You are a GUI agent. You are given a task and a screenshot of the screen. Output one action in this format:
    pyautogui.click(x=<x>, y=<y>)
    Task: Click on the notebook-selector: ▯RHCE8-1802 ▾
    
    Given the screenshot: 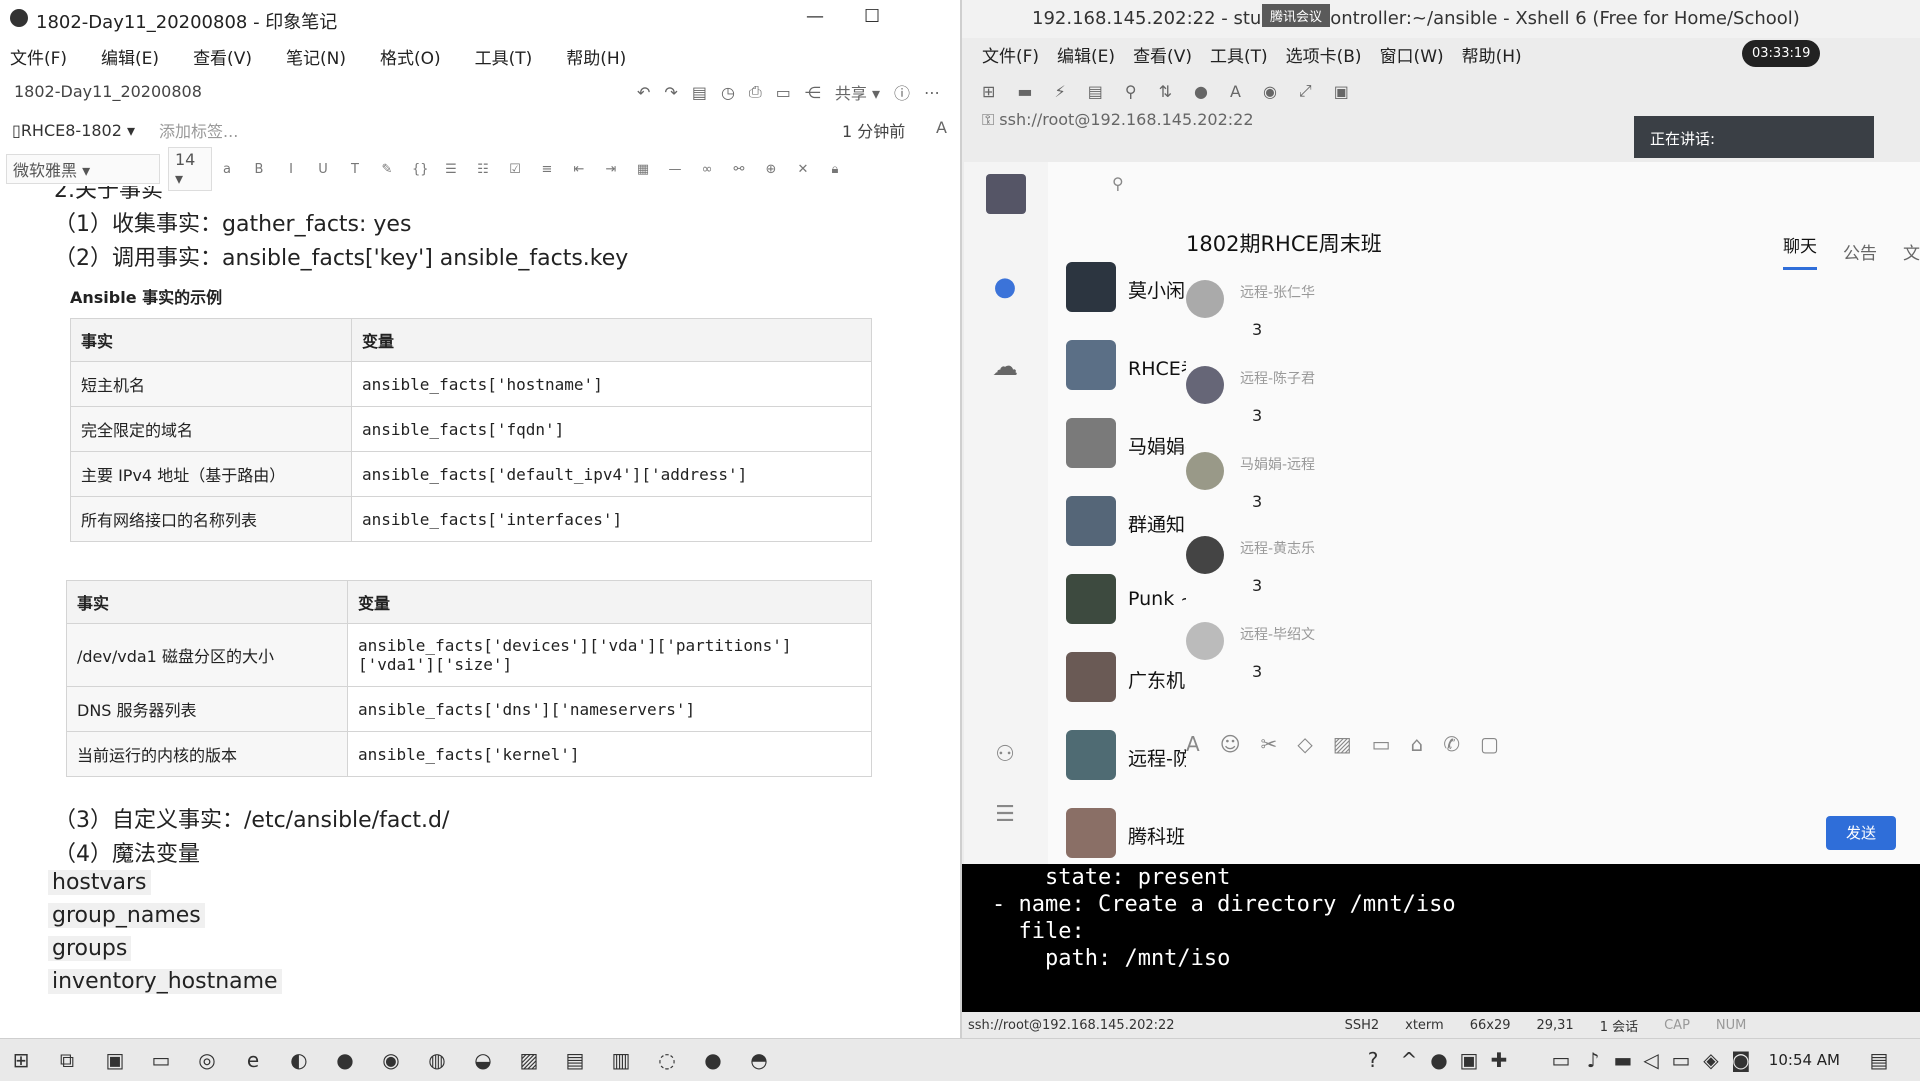 What is the action you would take?
    pyautogui.click(x=73, y=130)
    